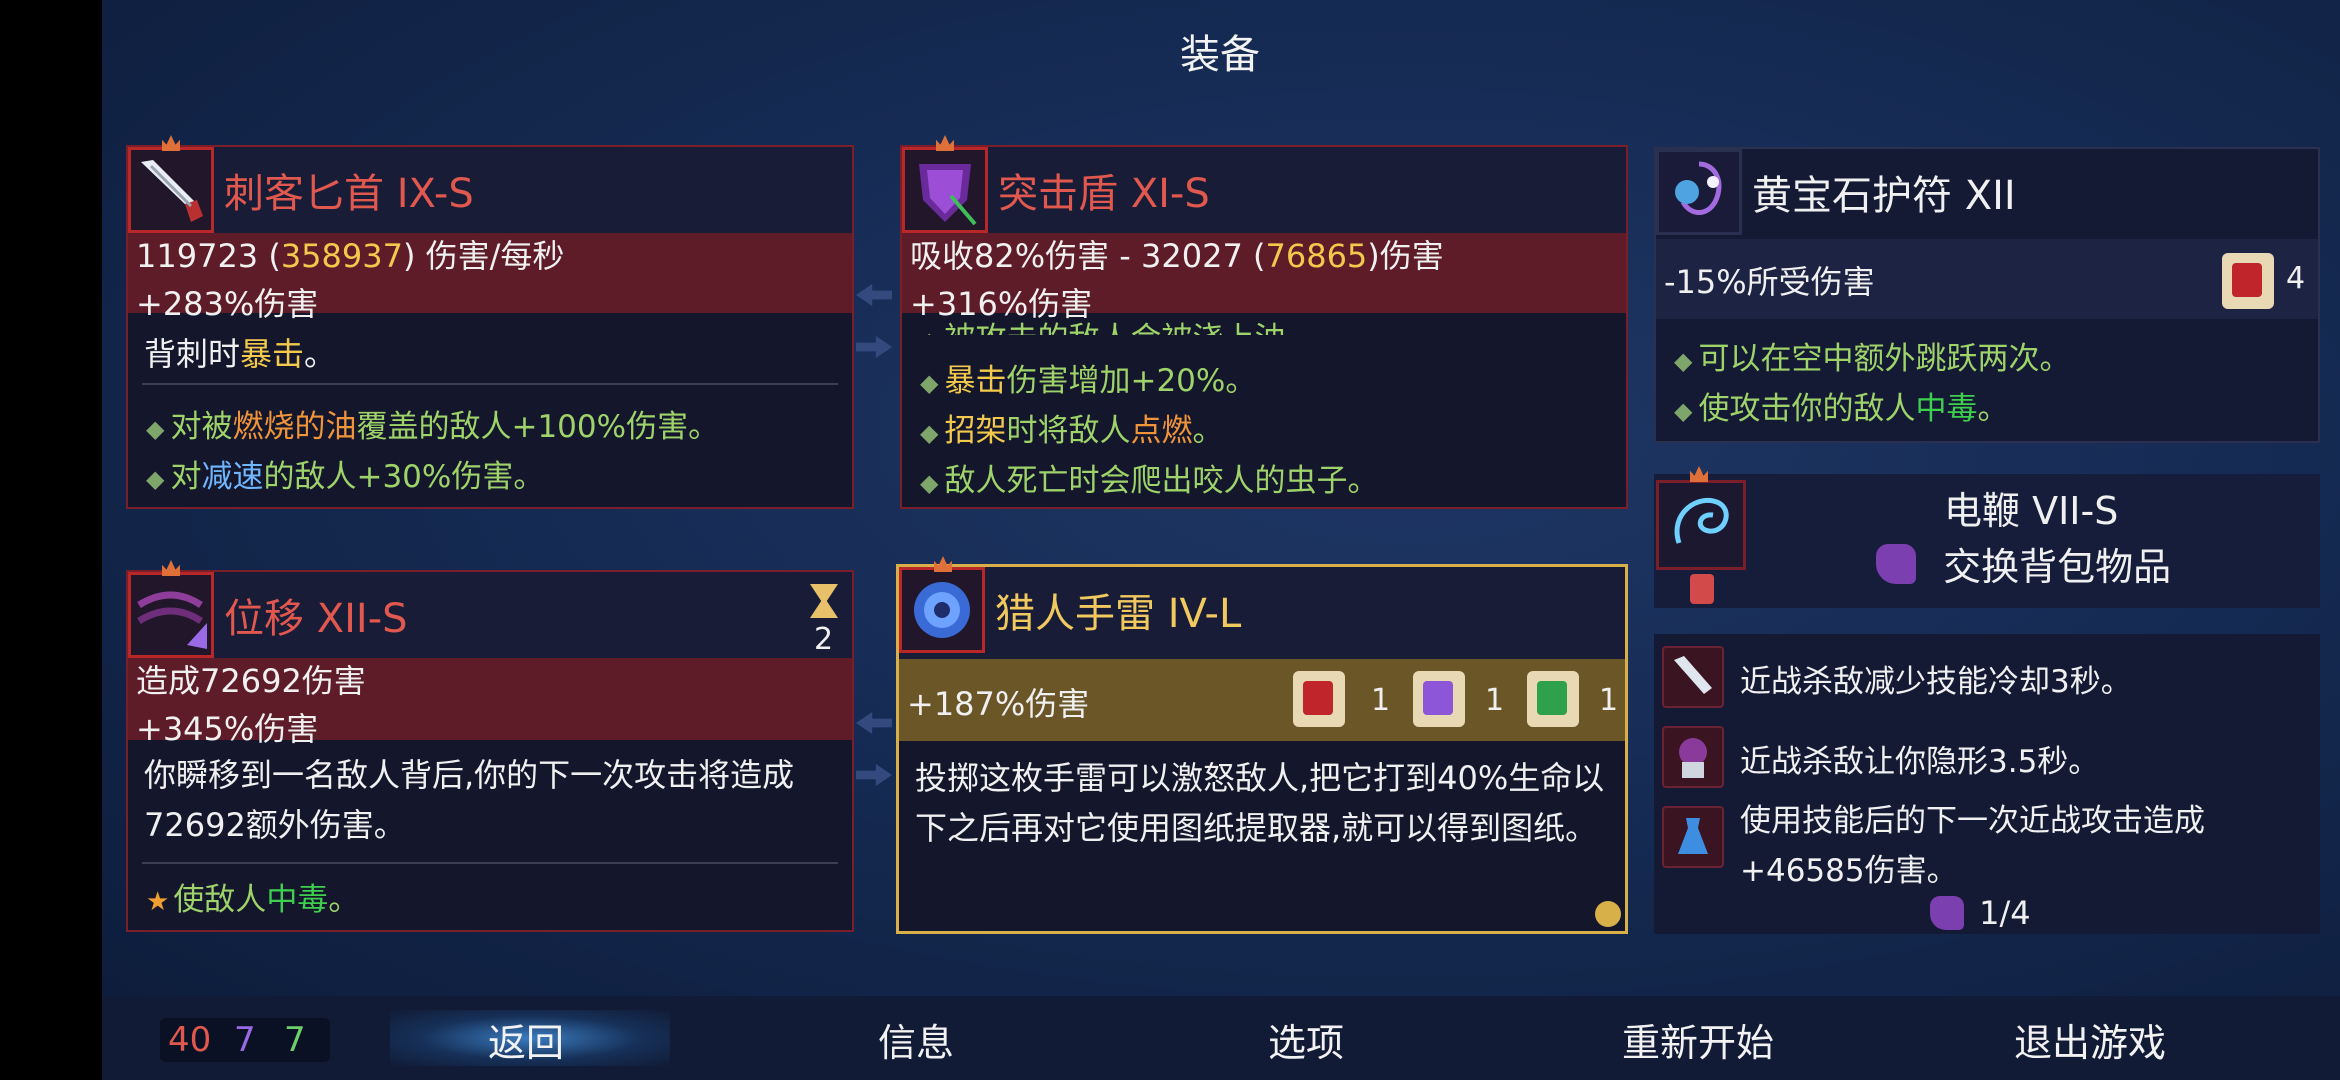 The image size is (2340, 1080). What do you see at coordinates (1088, 381) in the screenshot?
I see `affix-1: ◆ 暴击伤害增加+20%。` at bounding box center [1088, 381].